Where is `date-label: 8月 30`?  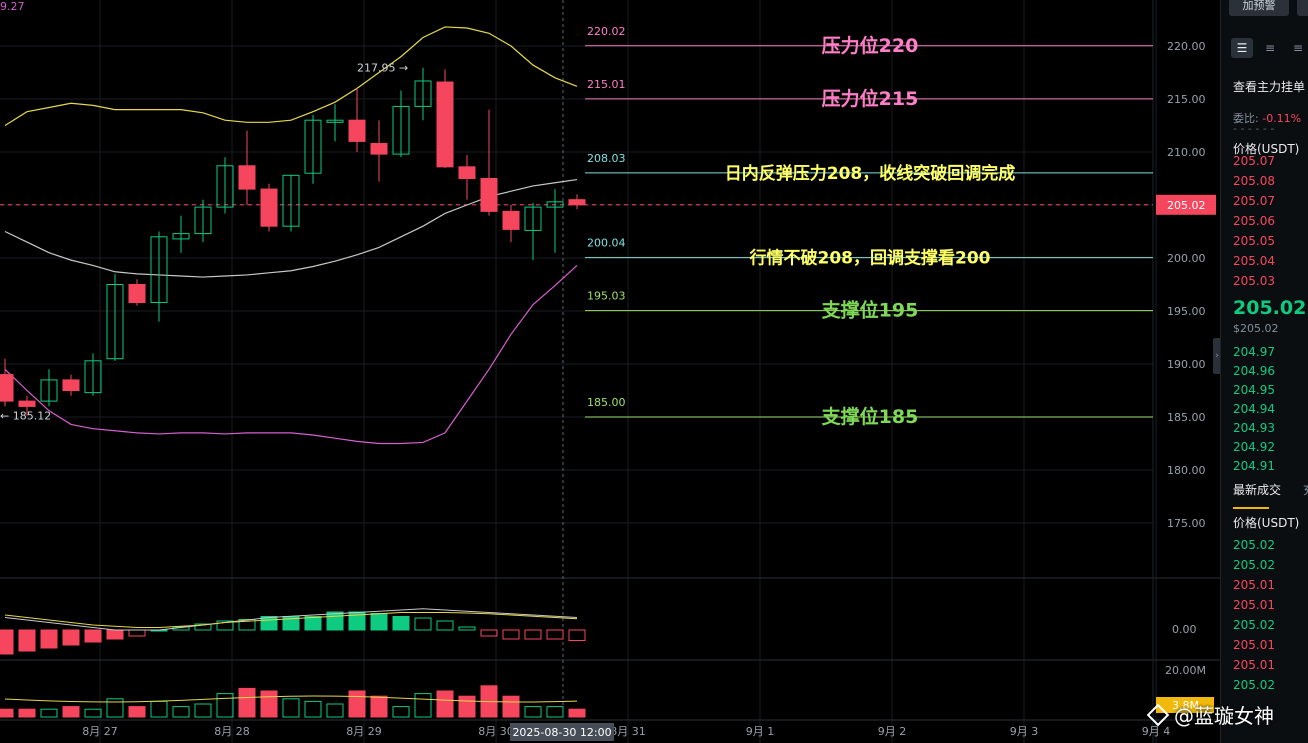 date-label: 8月 30 is located at coordinates (496, 731).